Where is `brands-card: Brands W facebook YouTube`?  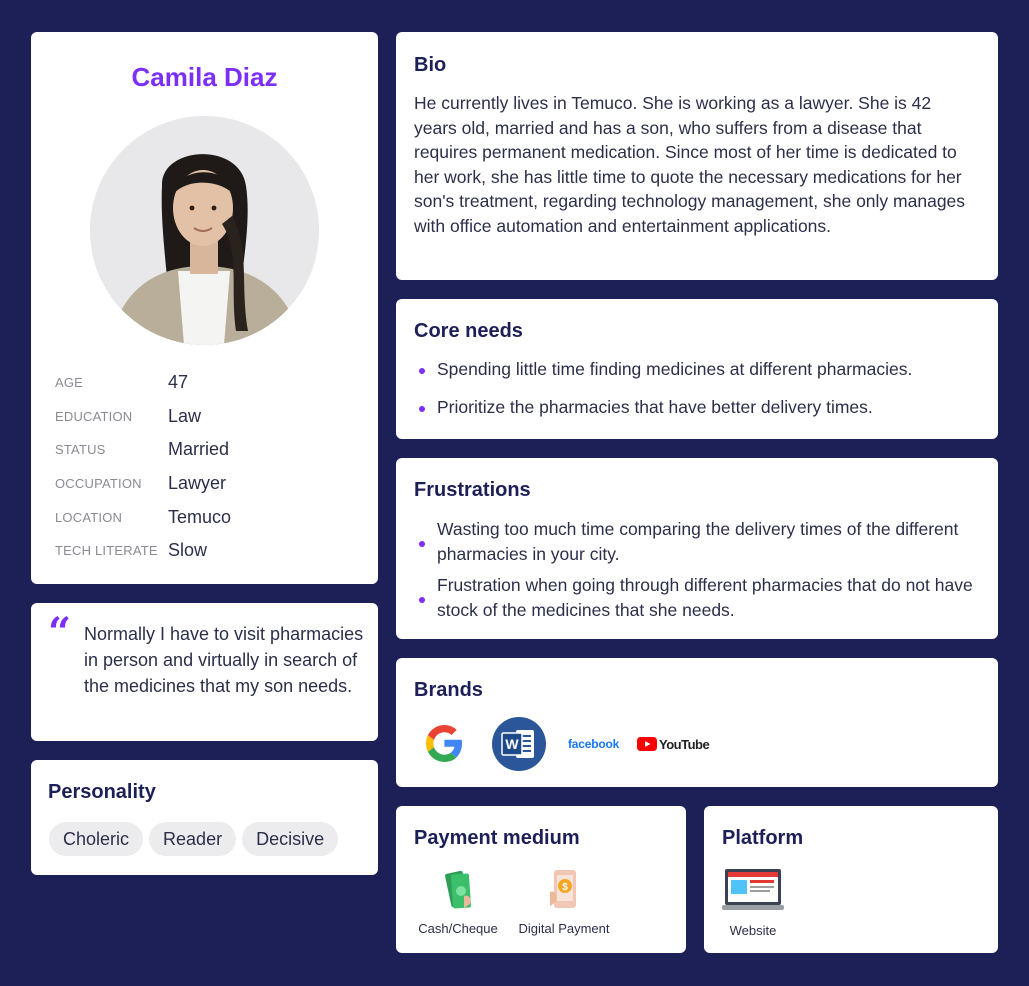 brands-card: Brands W facebook YouTube is located at coordinates (697, 722).